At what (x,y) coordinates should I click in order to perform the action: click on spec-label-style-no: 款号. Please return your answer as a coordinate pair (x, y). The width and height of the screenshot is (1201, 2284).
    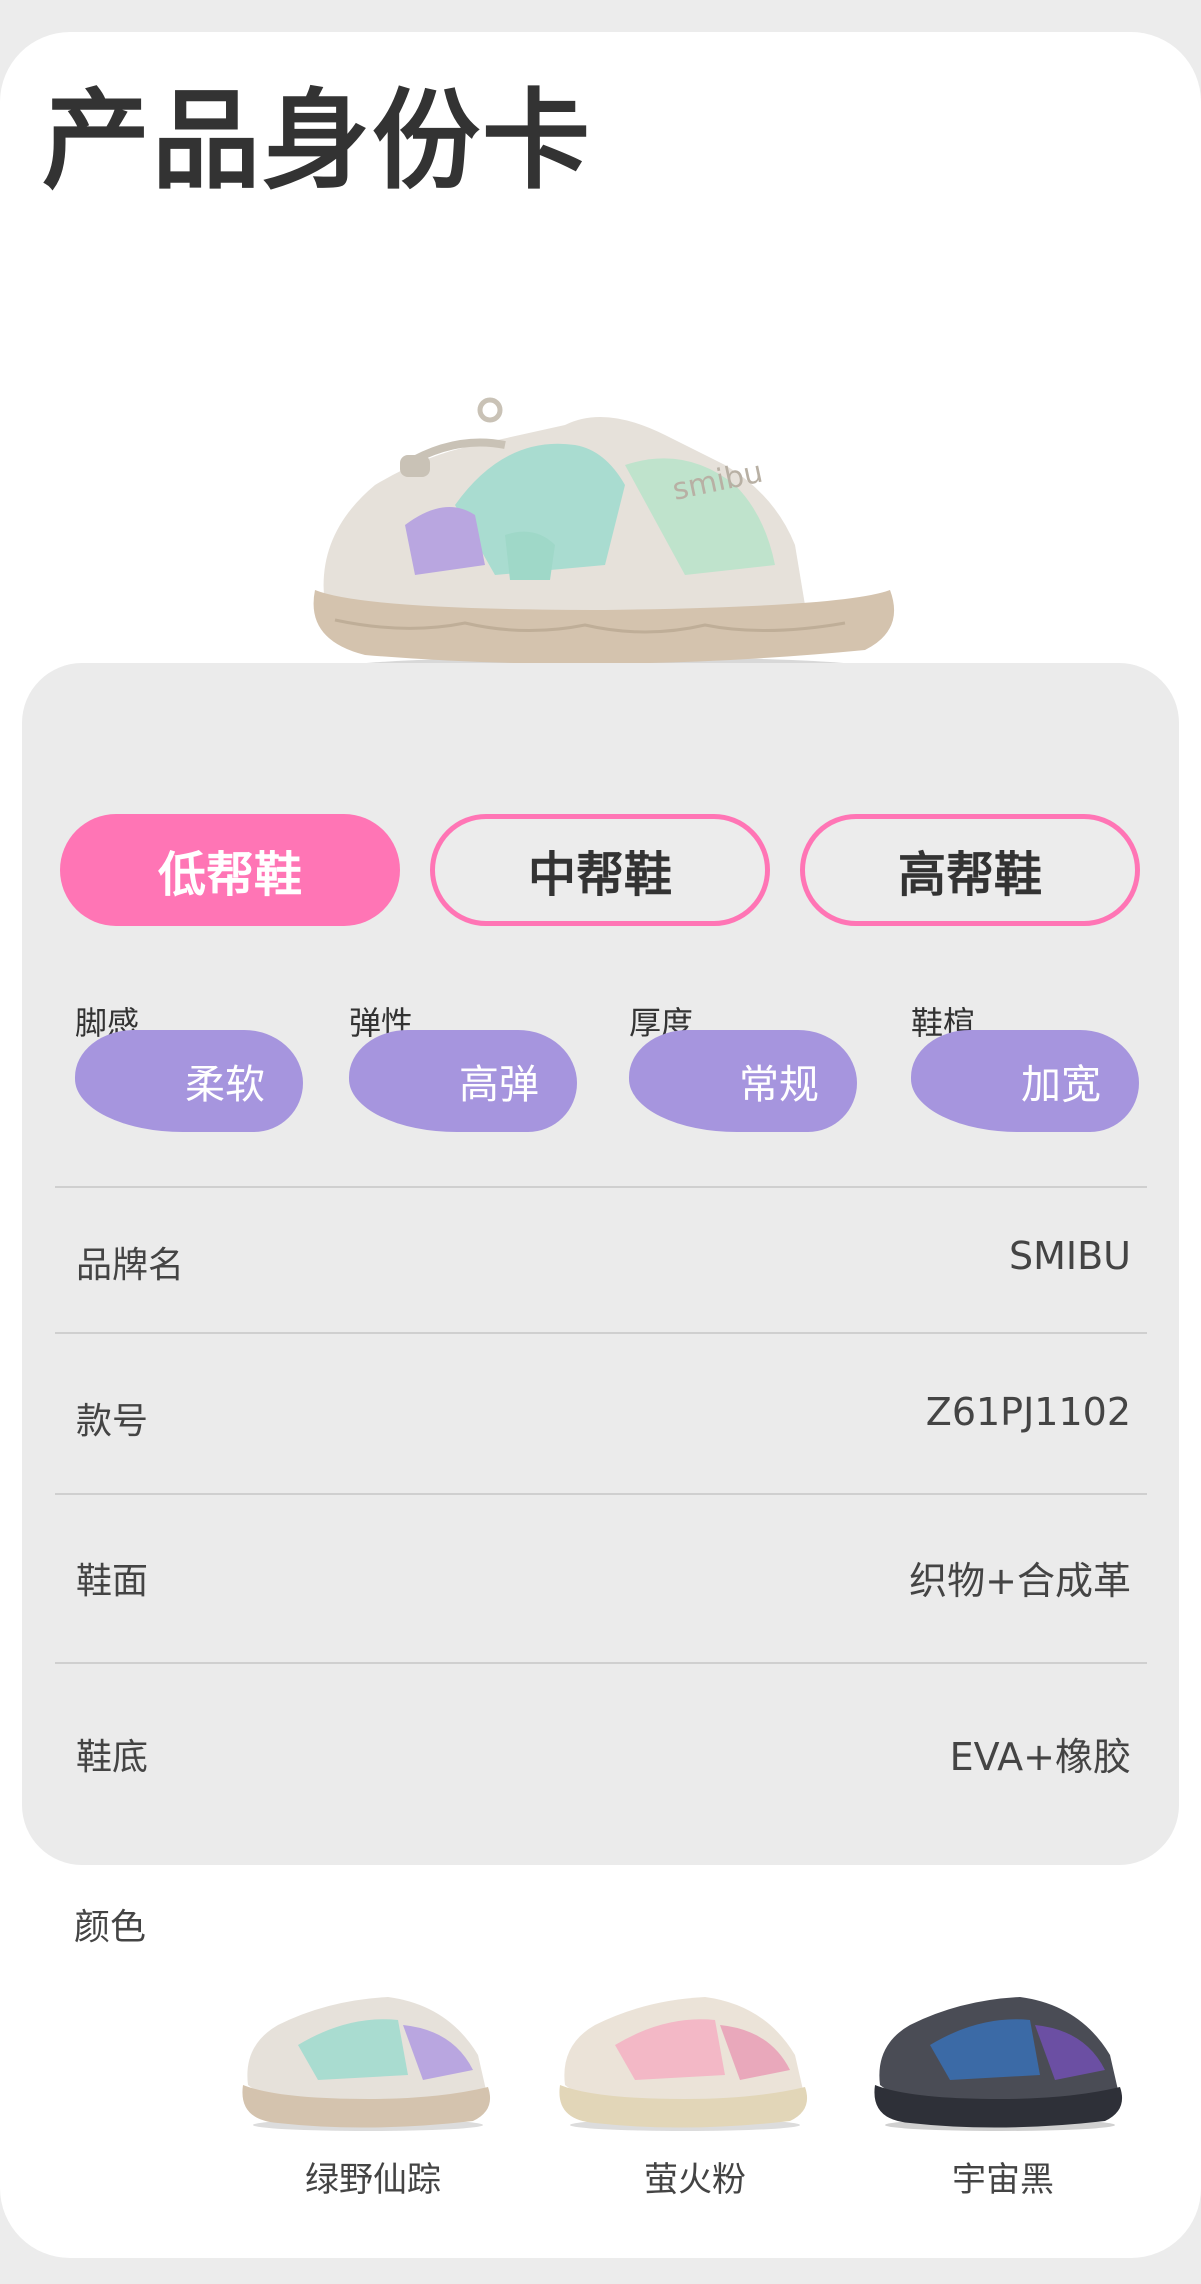
    Looking at the image, I should click on (112, 1421).